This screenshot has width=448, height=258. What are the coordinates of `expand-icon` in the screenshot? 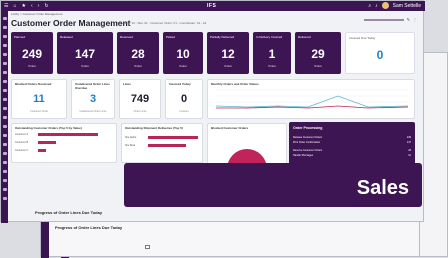 It's located at (147, 247).